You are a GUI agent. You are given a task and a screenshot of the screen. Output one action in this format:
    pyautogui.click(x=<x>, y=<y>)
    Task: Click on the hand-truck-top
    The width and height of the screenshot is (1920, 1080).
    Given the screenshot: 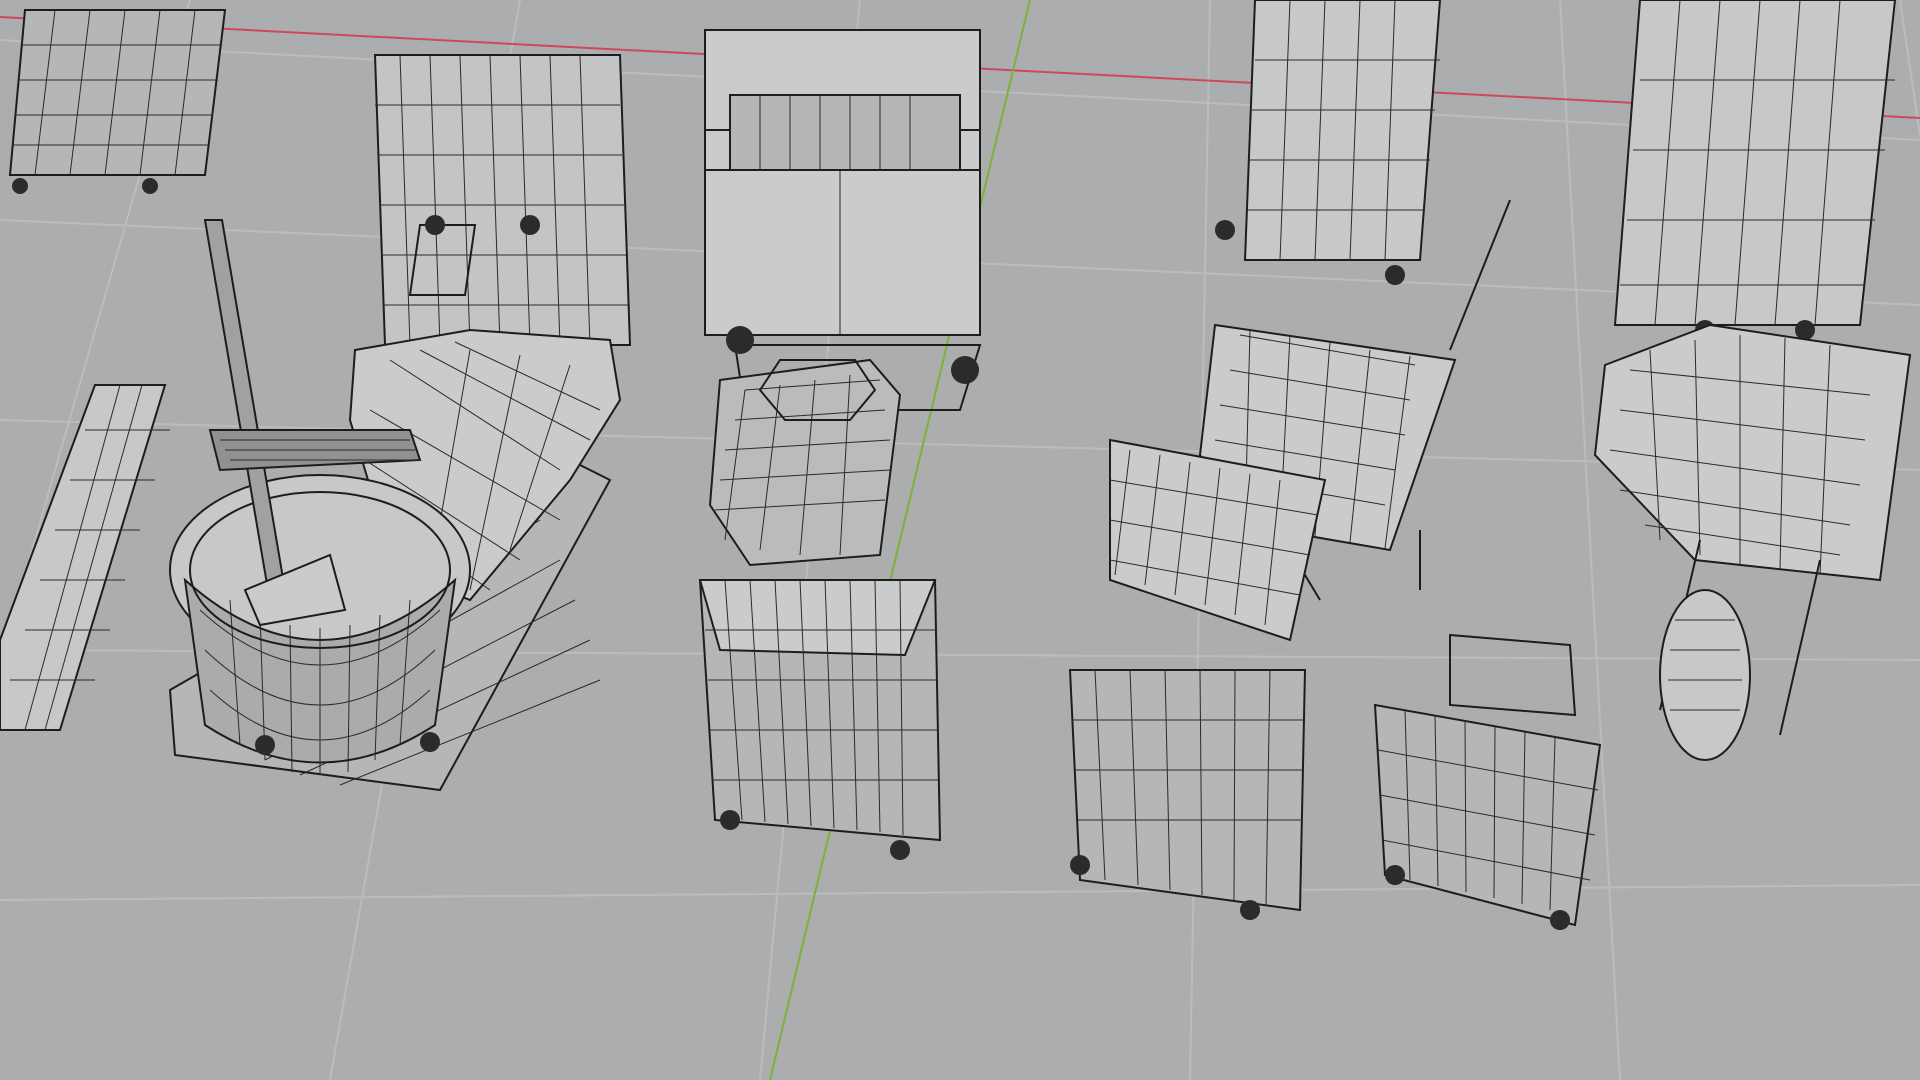 What is the action you would take?
    pyautogui.click(x=502, y=200)
    